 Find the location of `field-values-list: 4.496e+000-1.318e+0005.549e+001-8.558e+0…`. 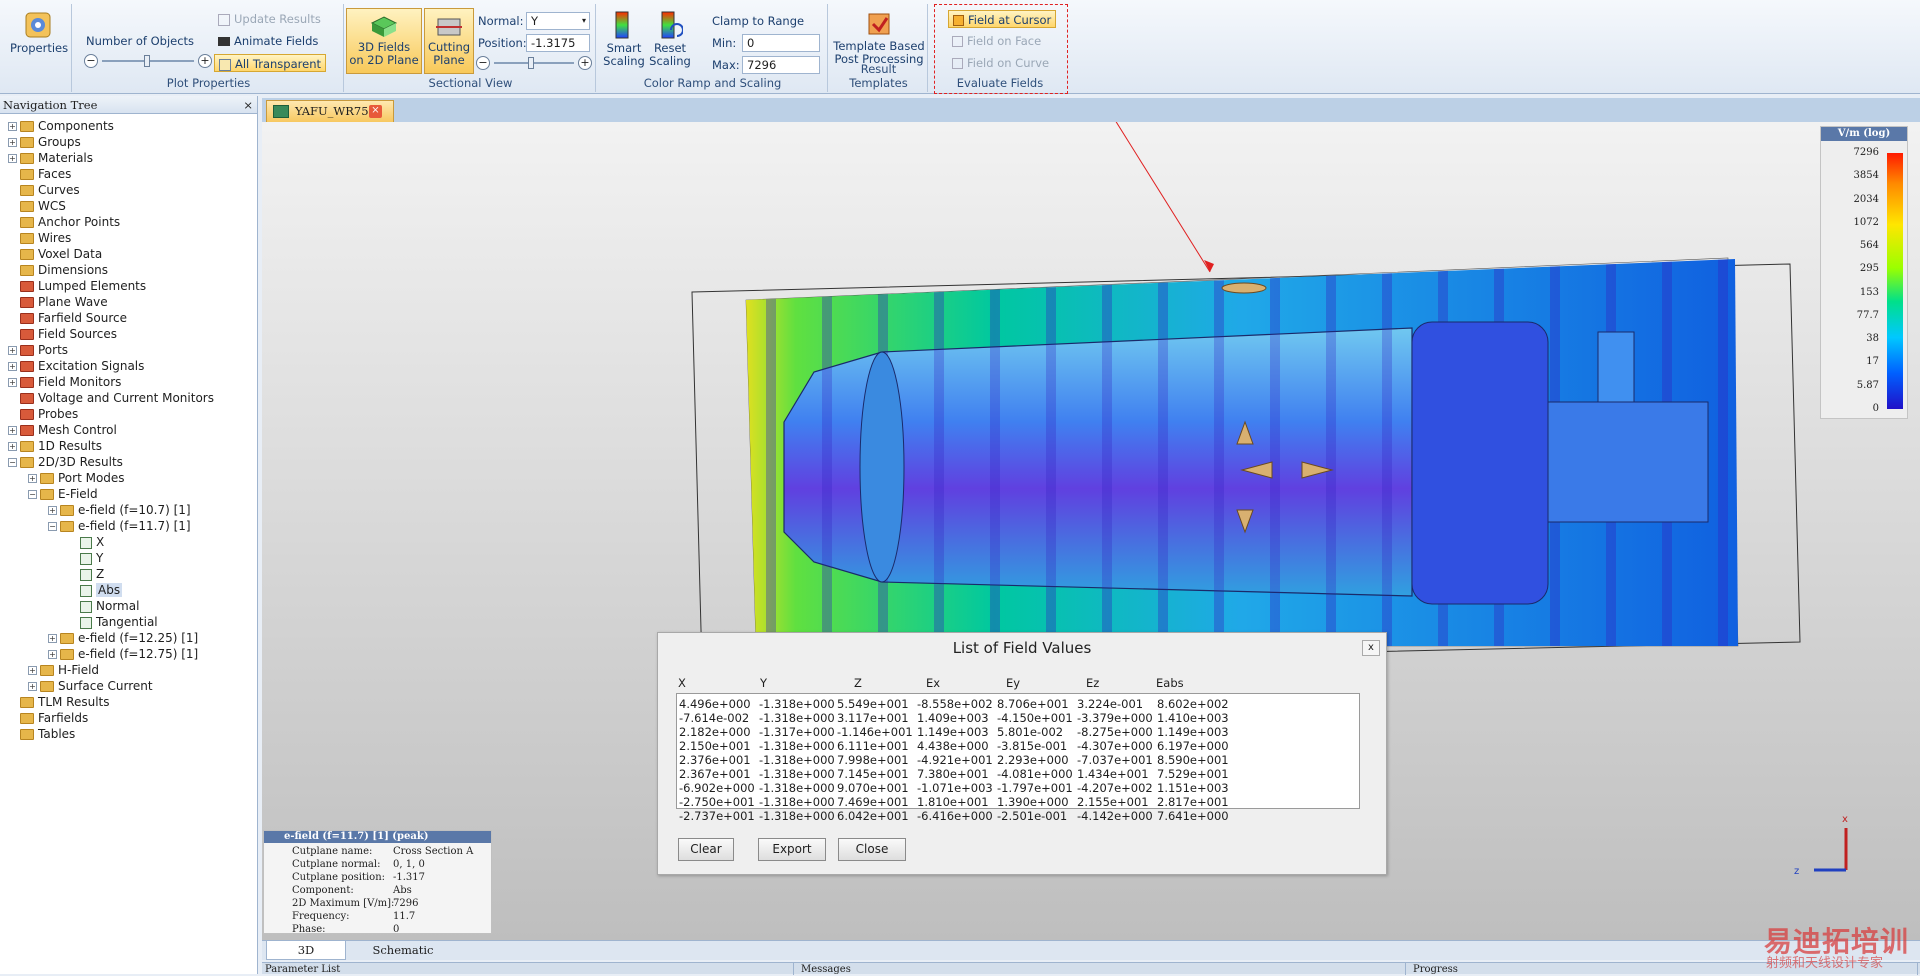

field-values-list: 4.496e+000-1.318e+0005.549e+001-8.558e+0… is located at coordinates (1018, 751).